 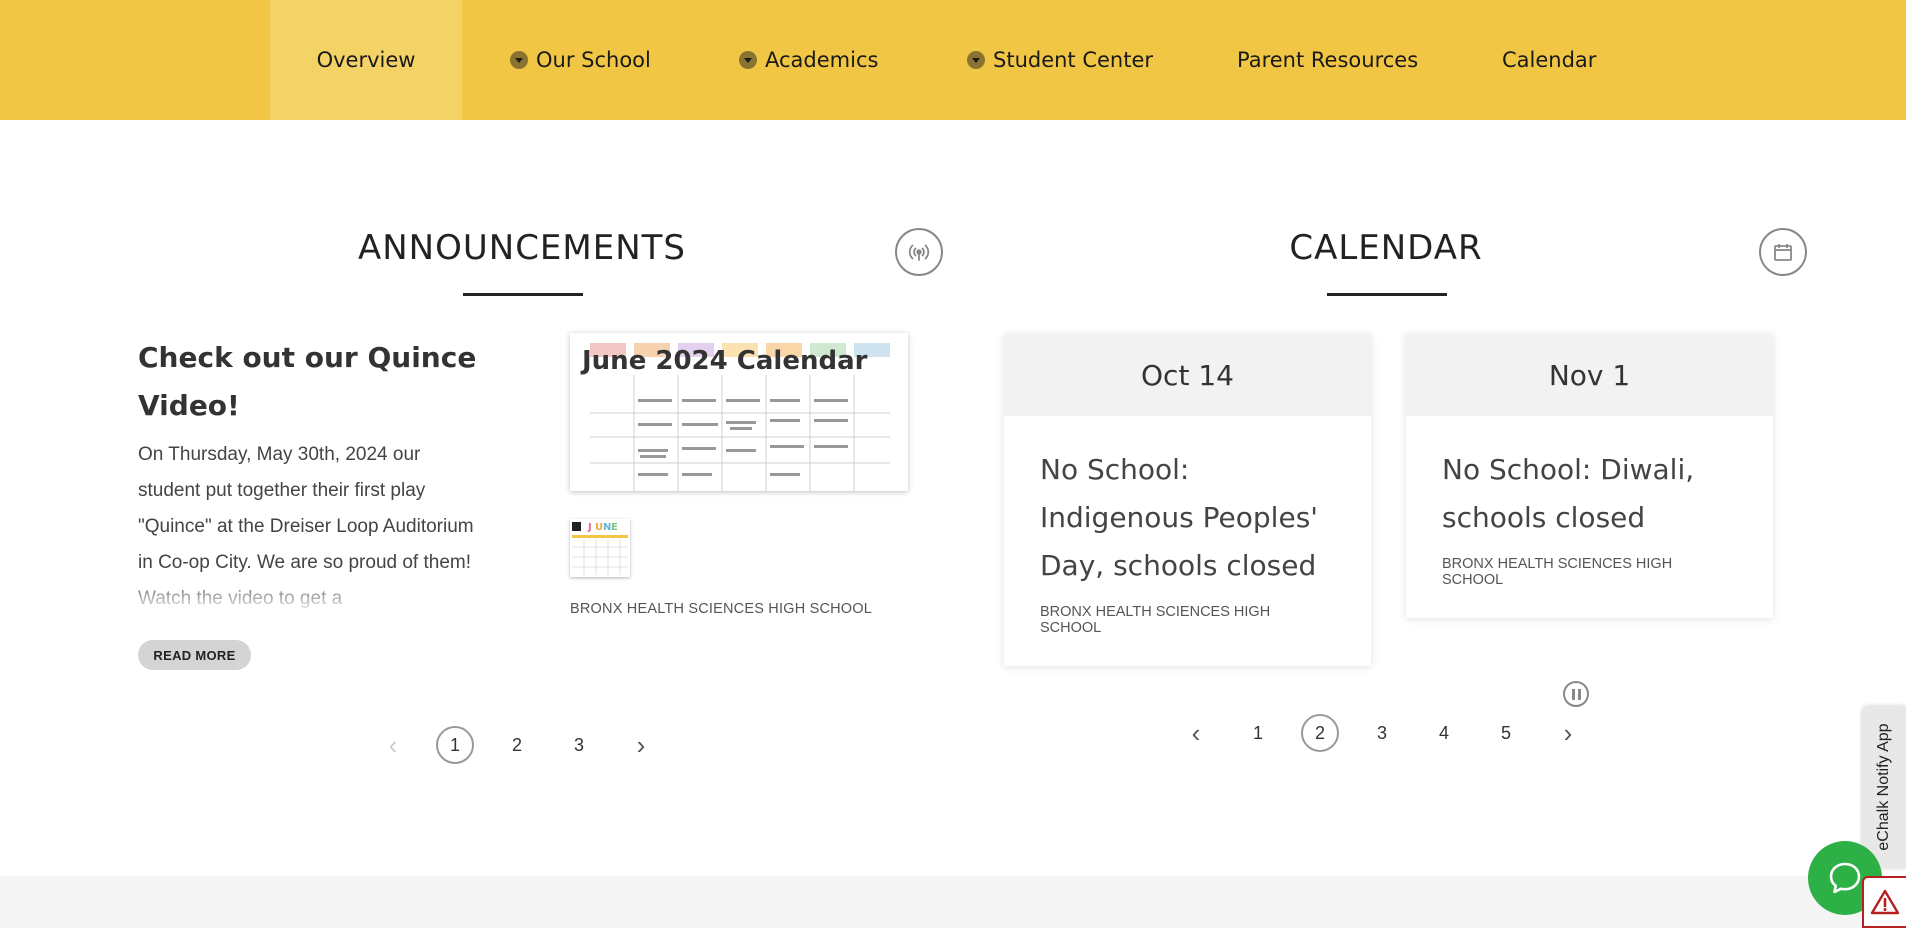 What do you see at coordinates (599, 527) in the screenshot?
I see `svg-text: U` at bounding box center [599, 527].